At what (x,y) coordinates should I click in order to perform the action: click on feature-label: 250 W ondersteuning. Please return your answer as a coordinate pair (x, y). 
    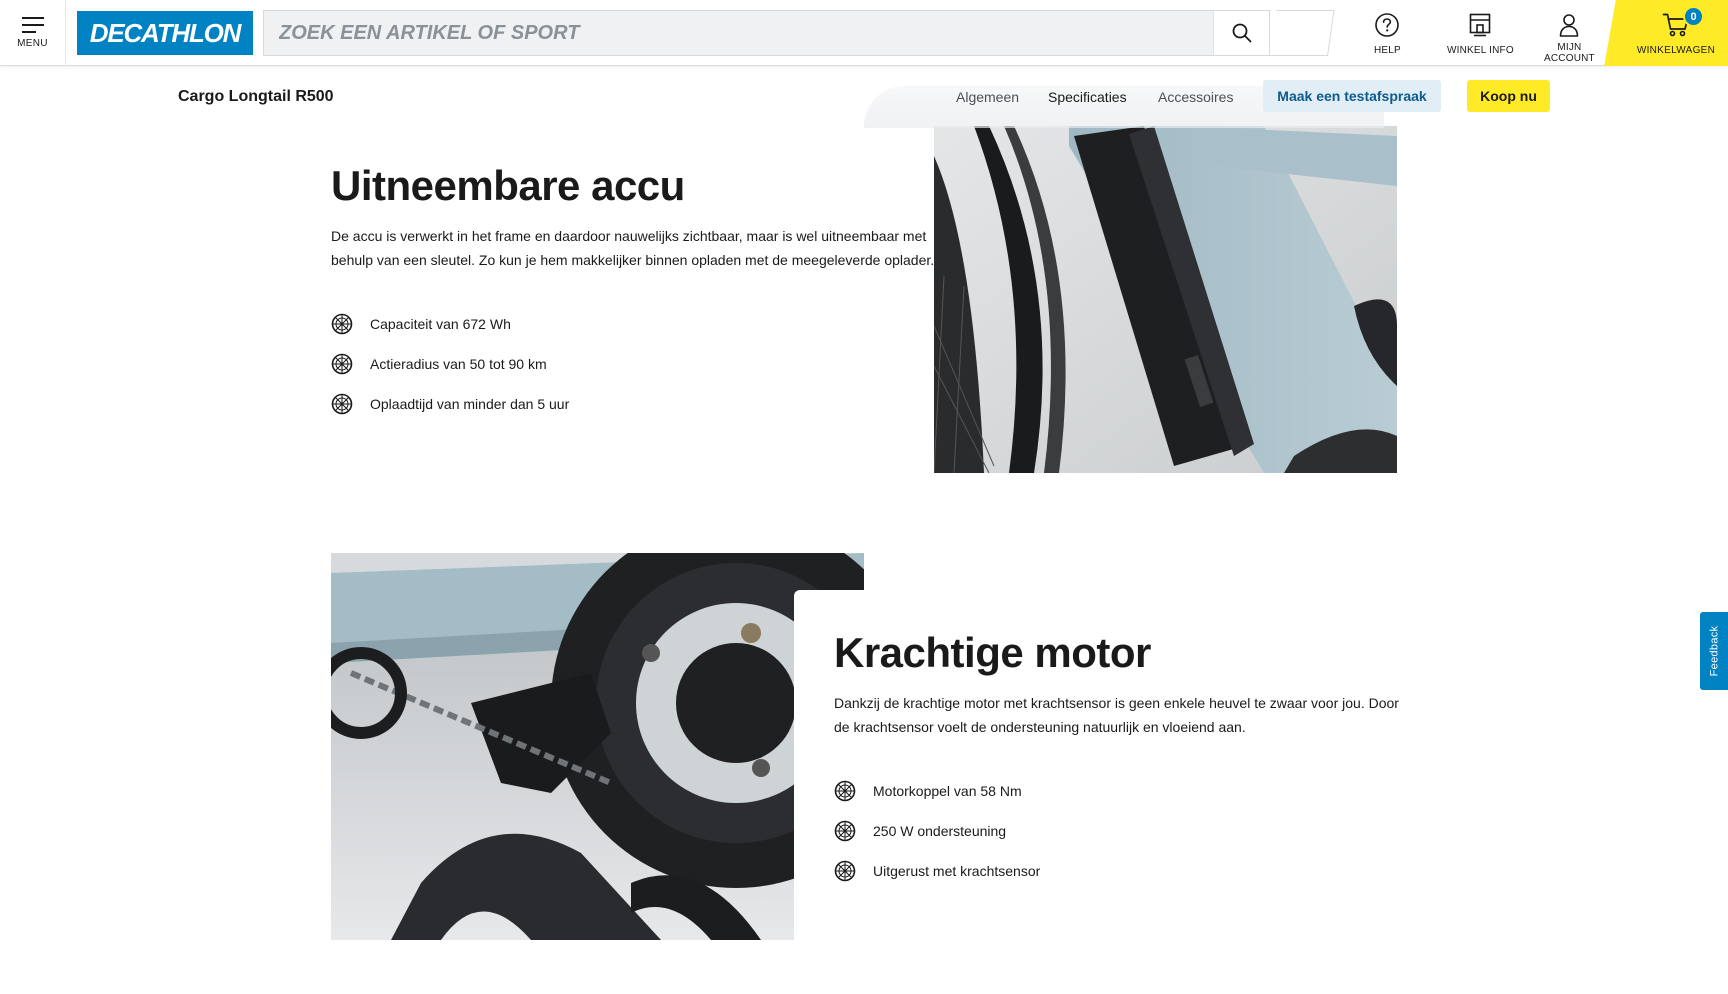
    Looking at the image, I should click on (940, 831).